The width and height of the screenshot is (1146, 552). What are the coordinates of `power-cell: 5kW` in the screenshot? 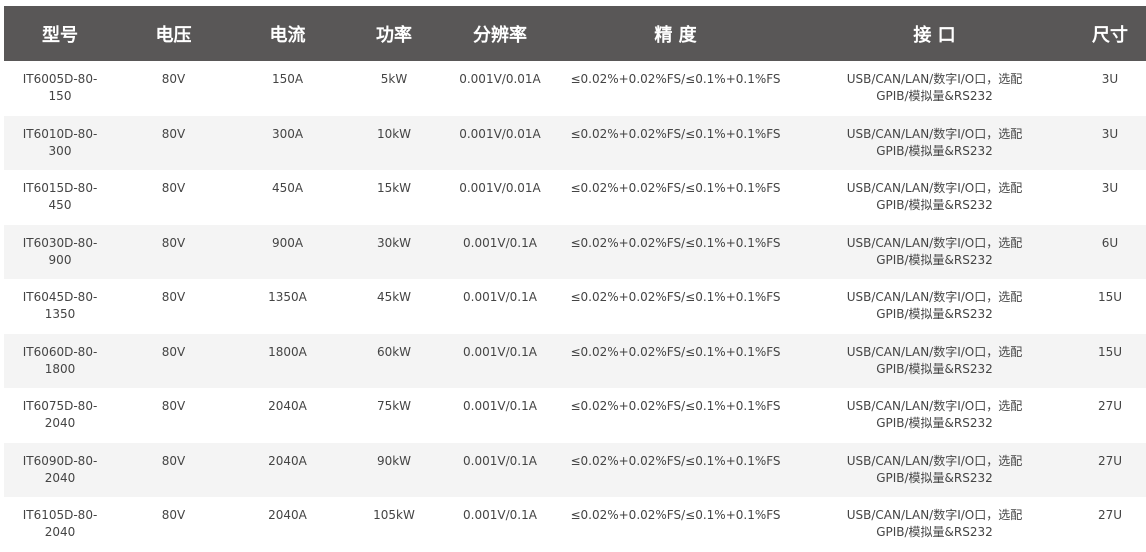 It's located at (394, 79).